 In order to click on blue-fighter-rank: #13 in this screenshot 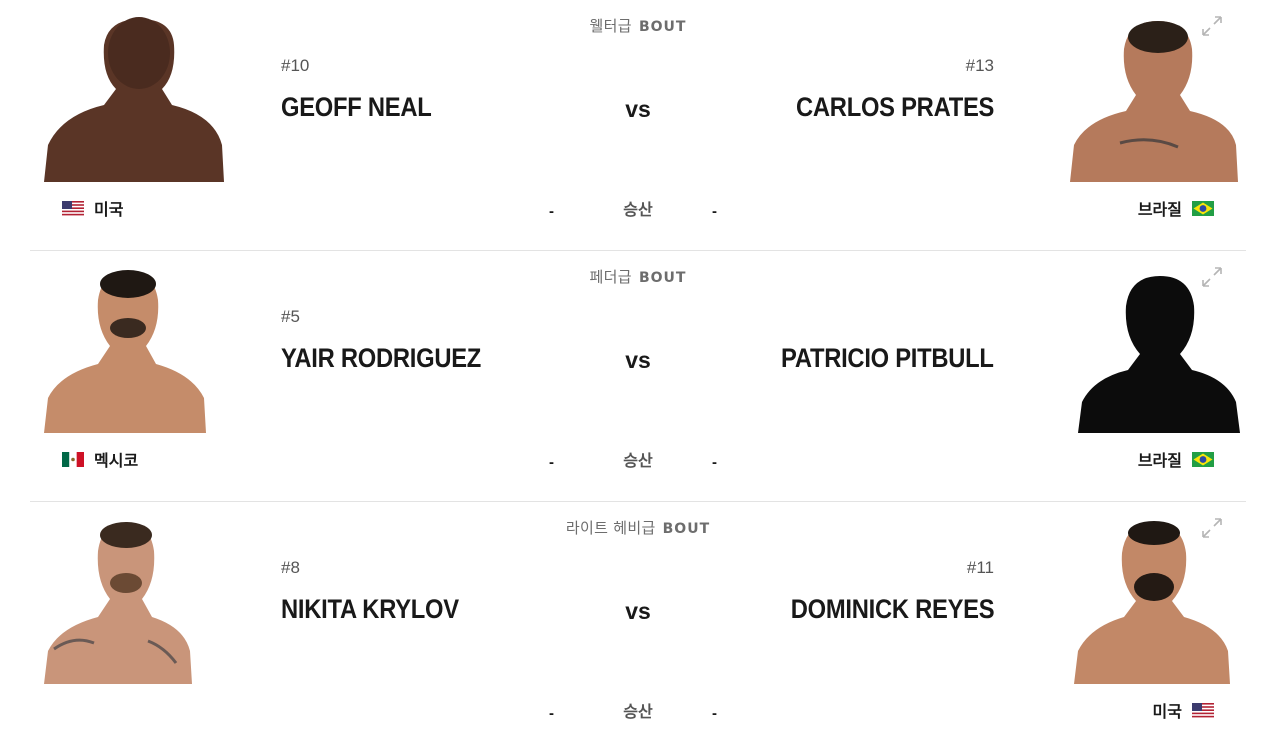, I will do `click(979, 65)`.